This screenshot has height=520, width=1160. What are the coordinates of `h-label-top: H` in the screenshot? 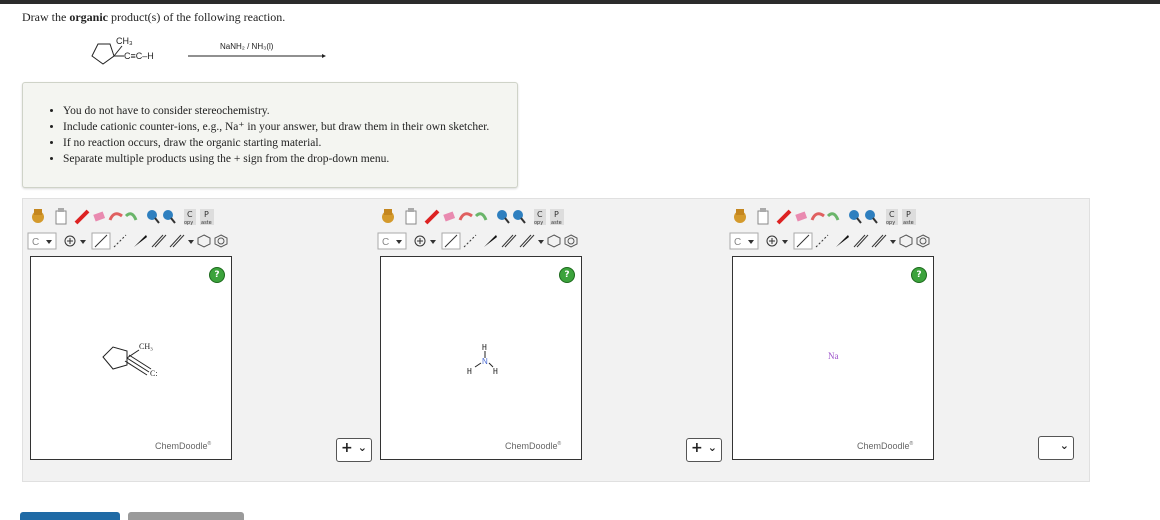 It's located at (484, 347).